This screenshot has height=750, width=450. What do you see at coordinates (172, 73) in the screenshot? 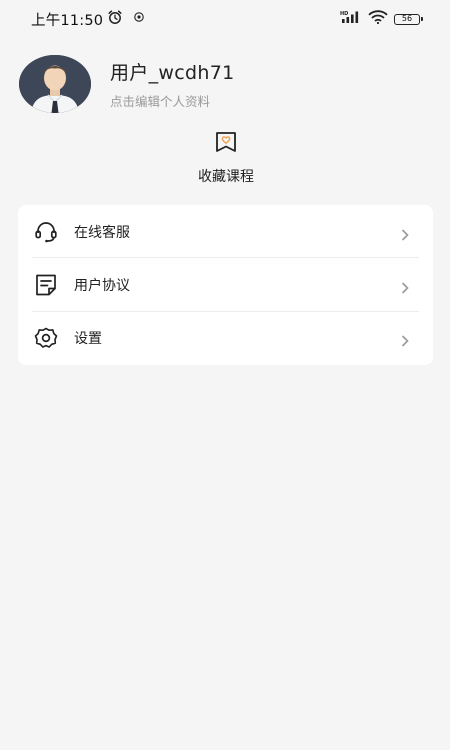
I see `username: 用户_wcdh71` at bounding box center [172, 73].